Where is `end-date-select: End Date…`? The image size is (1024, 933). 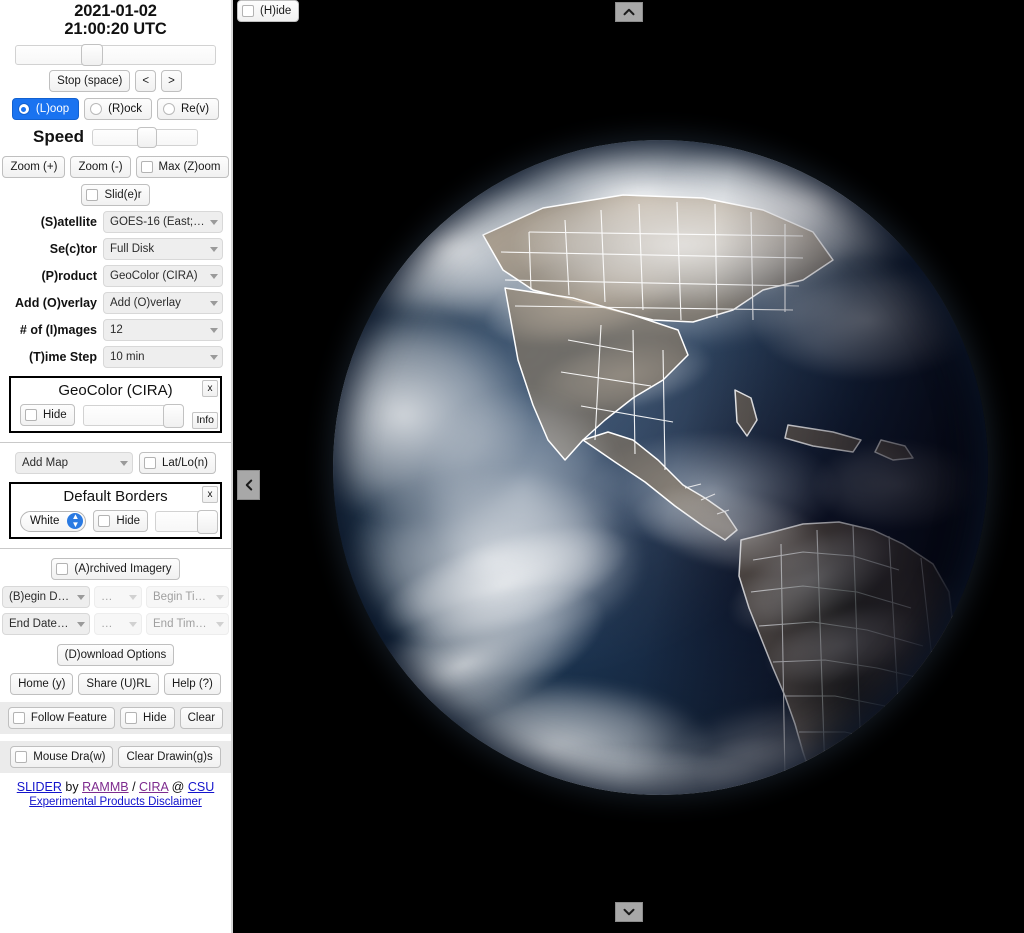
end-date-select: End Date… is located at coordinates (46, 624).